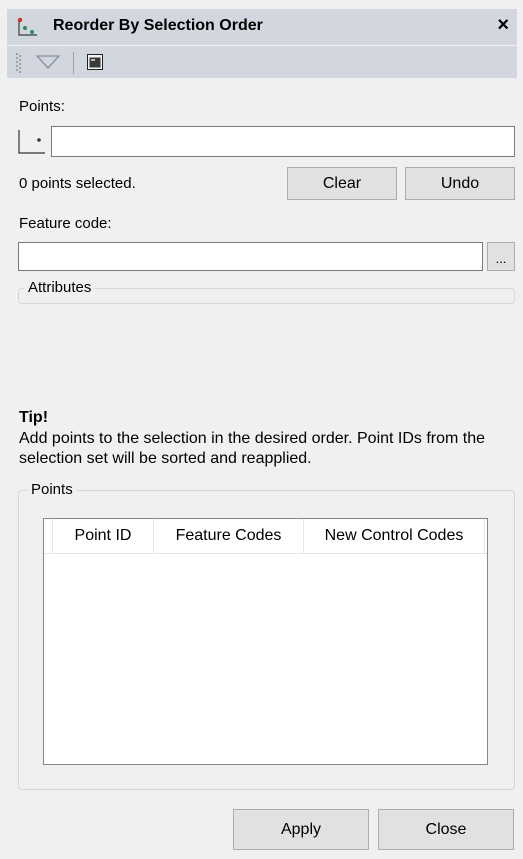 The height and width of the screenshot is (859, 523). I want to click on title-bar: Reorder By Selection Order ×, so click(262, 27).